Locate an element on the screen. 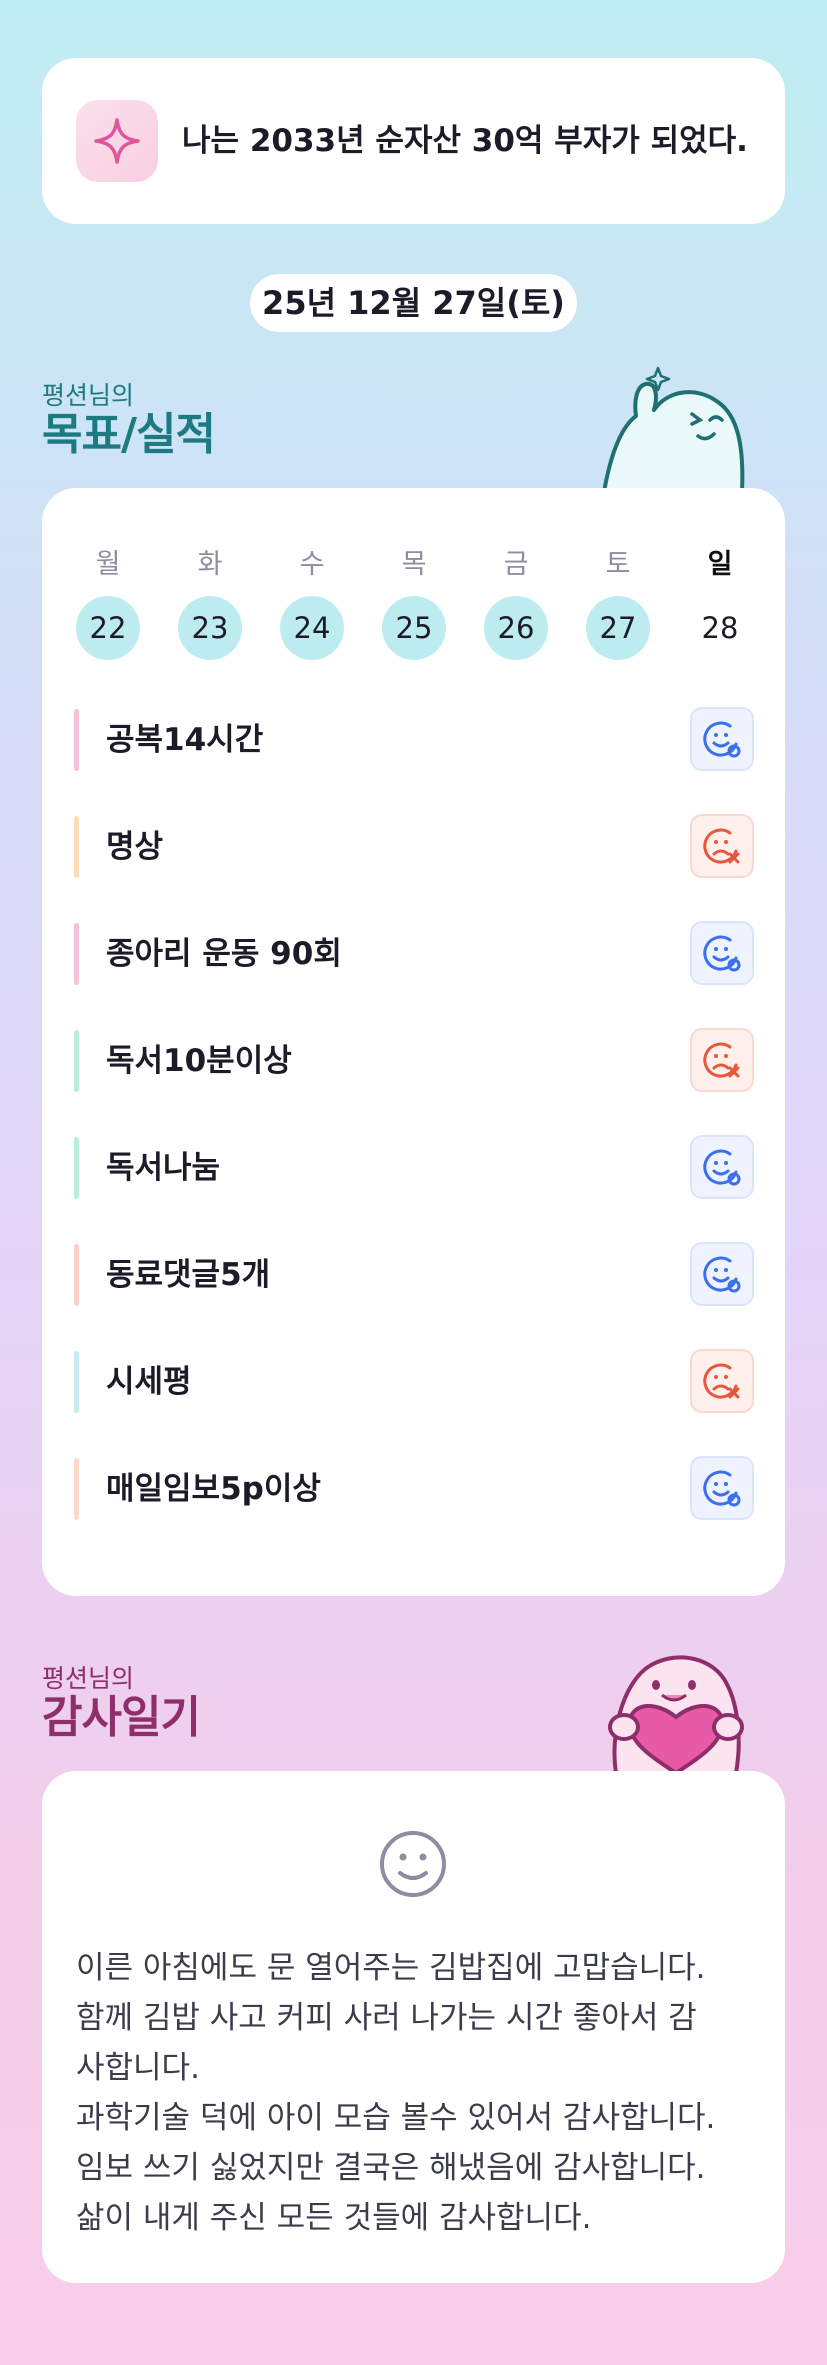 Image resolution: width=827 pixels, height=2365 pixels. day-label: 토 is located at coordinates (618, 564).